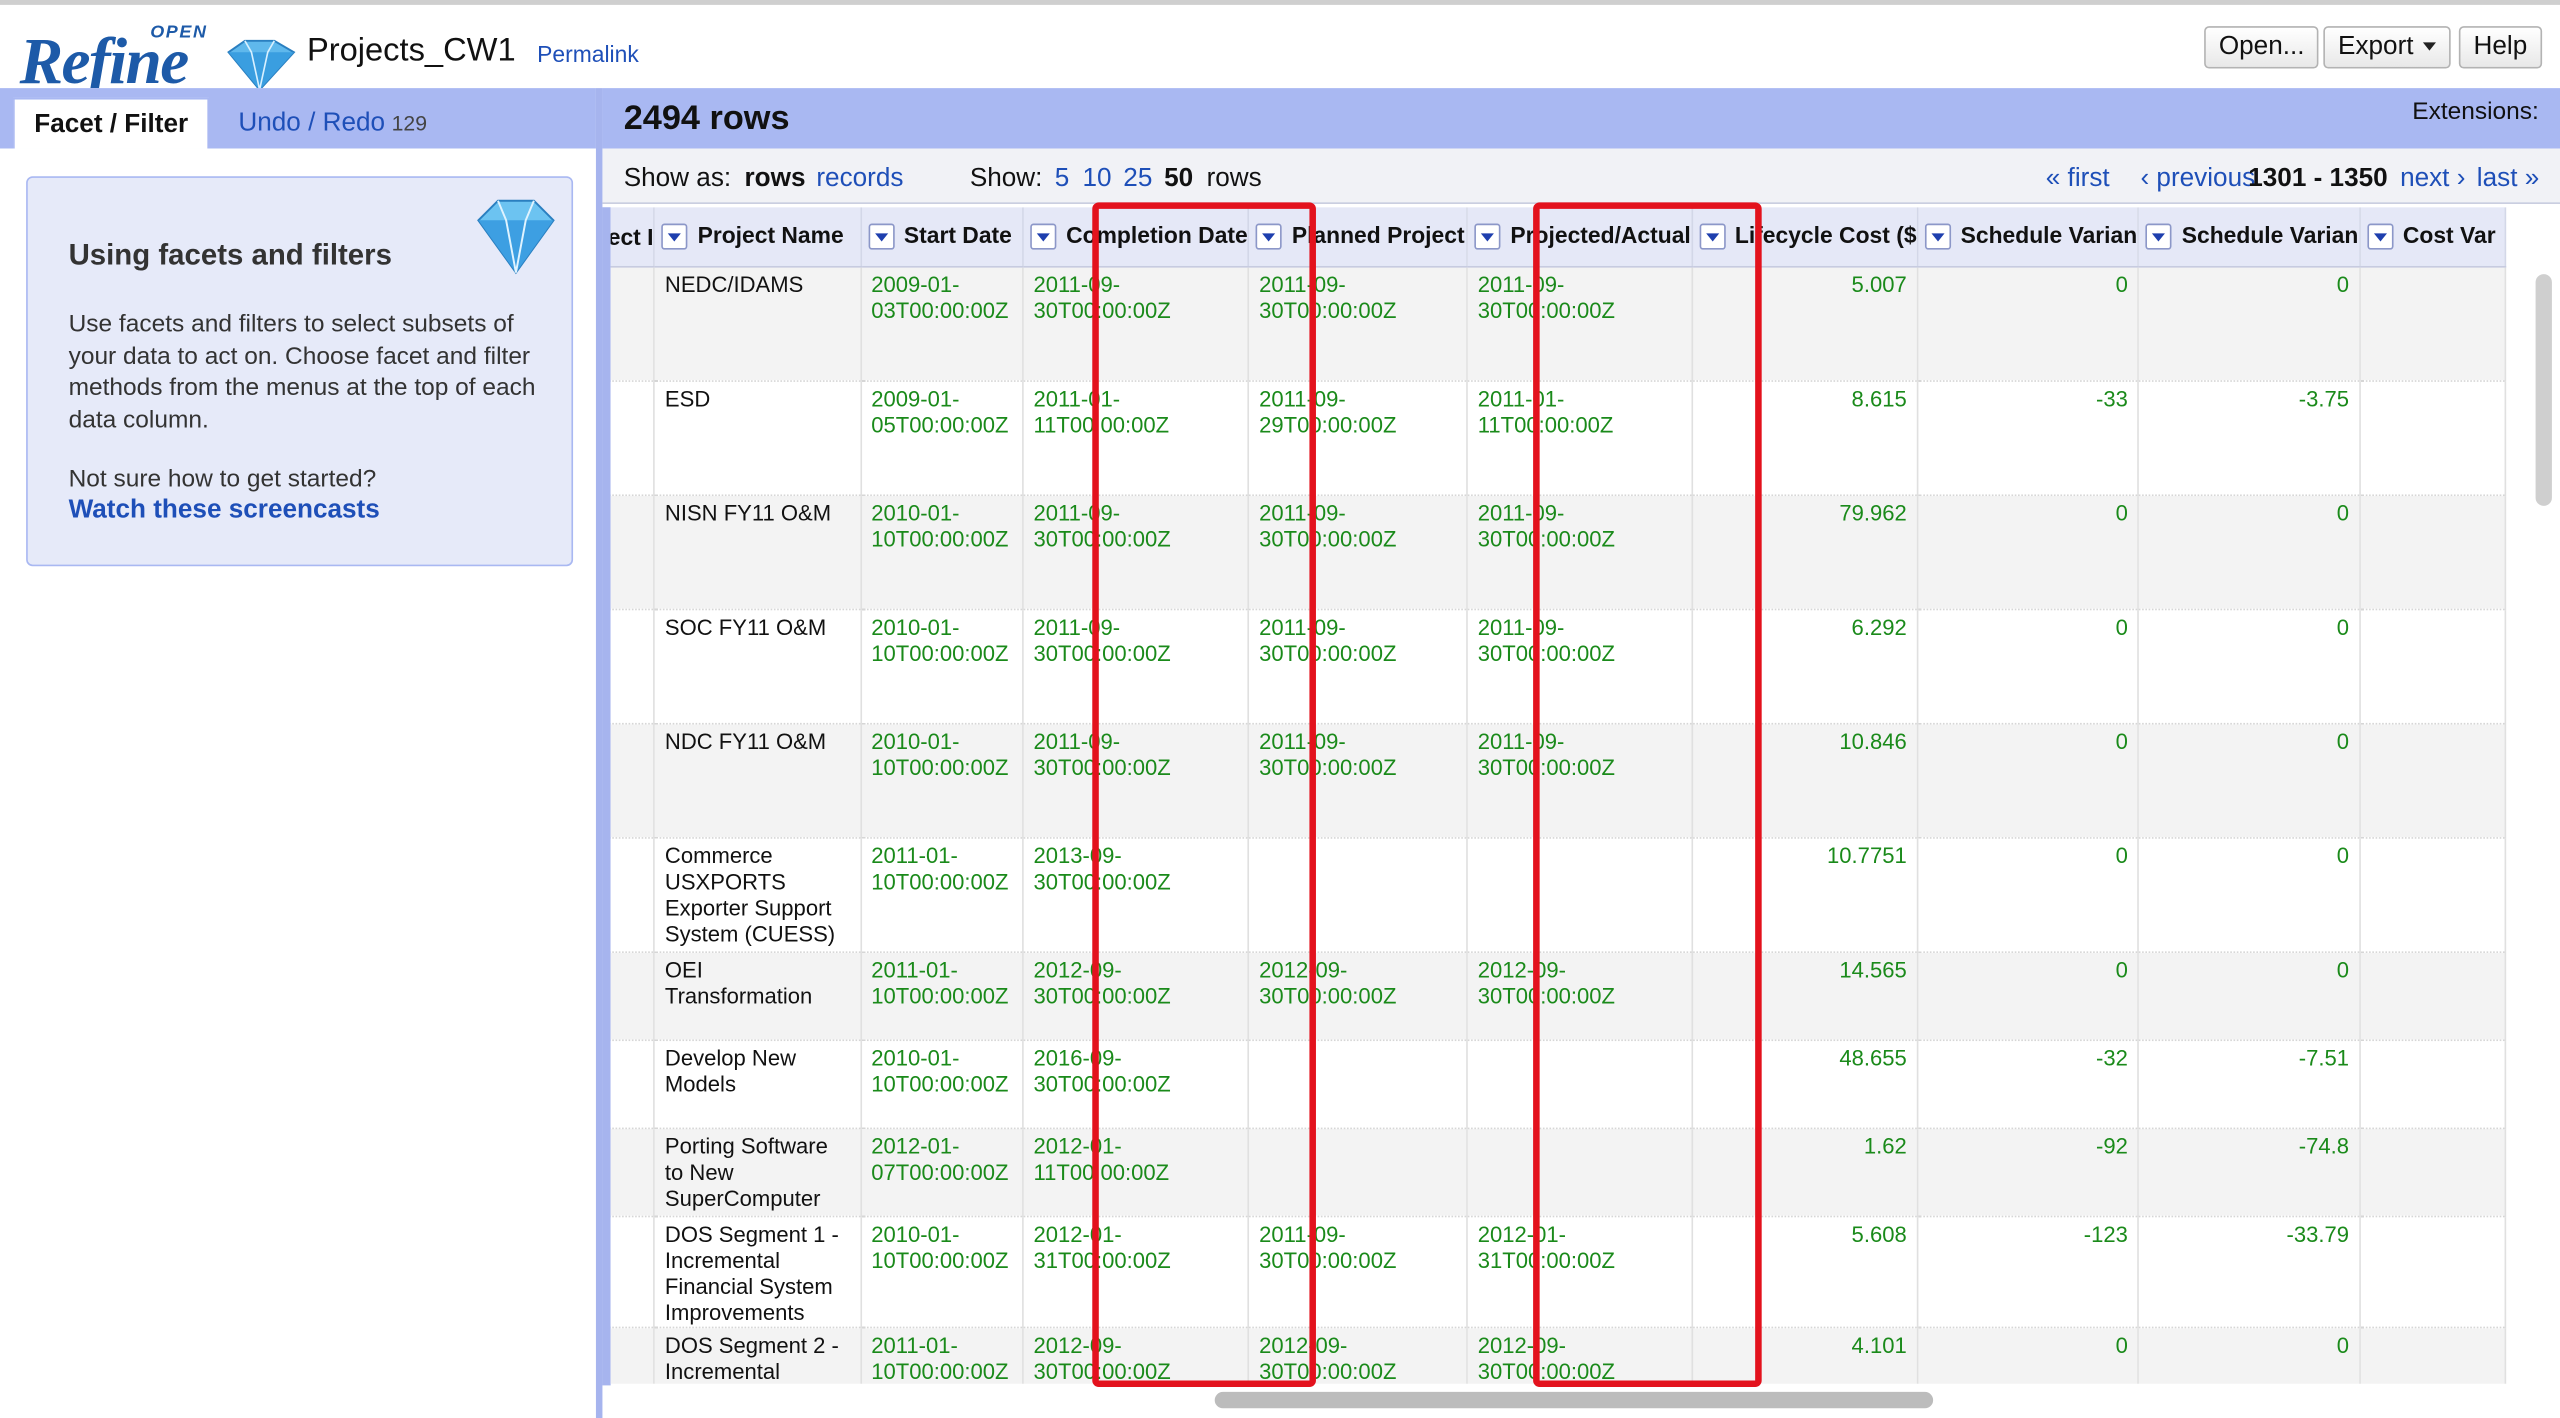 This screenshot has width=2560, height=1418. Describe the element at coordinates (1136, 237) in the screenshot. I see `column-header: Completion Date` at that location.